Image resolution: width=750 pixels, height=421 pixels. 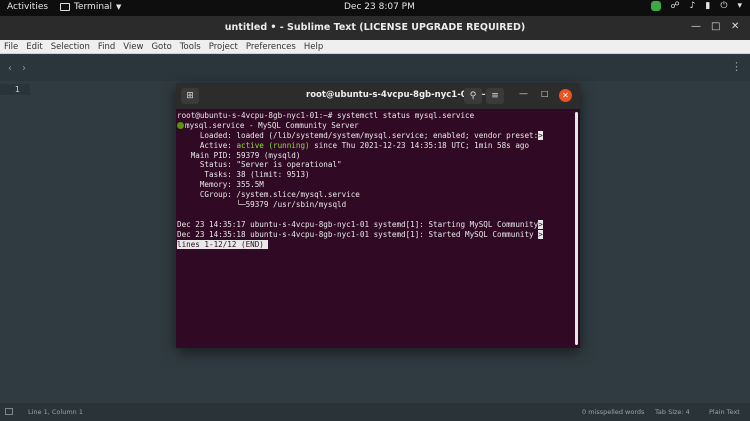 I want to click on system-tray: ☍ ♪ ▮ ⏻ ▾, so click(x=696, y=6).